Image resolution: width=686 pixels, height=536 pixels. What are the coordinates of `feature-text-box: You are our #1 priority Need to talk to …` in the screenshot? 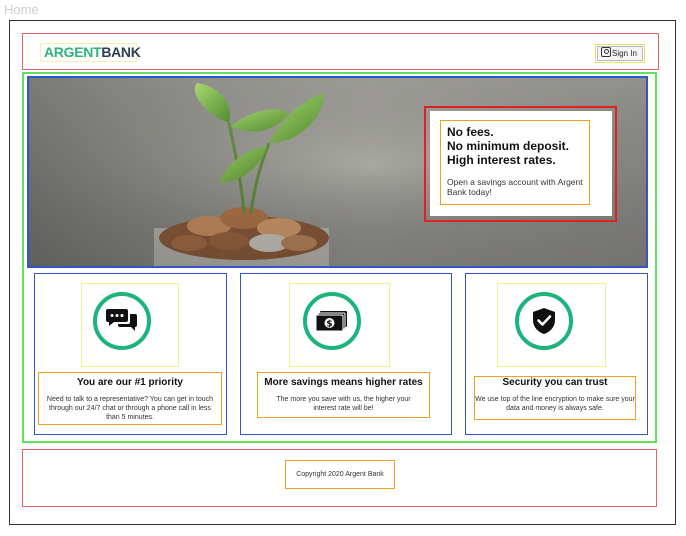 It's located at (130, 398).